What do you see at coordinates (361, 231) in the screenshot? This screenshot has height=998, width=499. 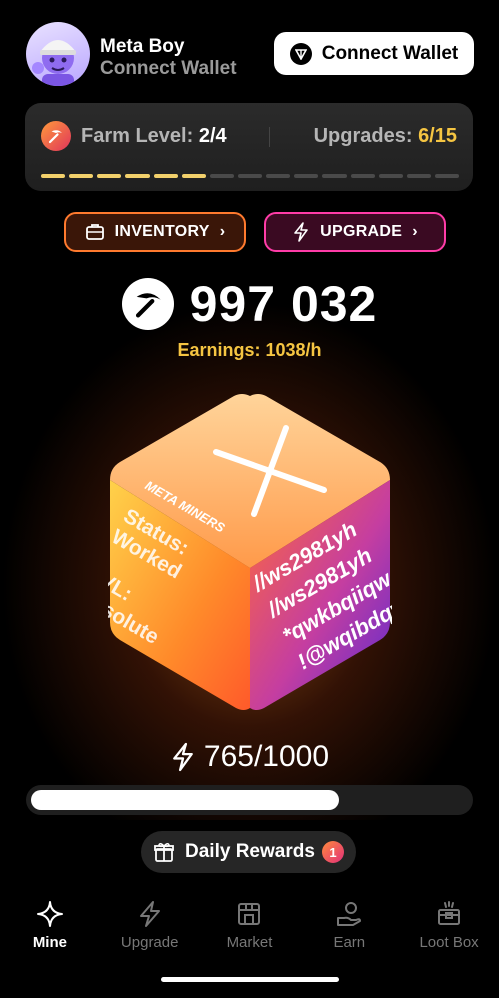 I see `upgrade-label: UPGRADE` at bounding box center [361, 231].